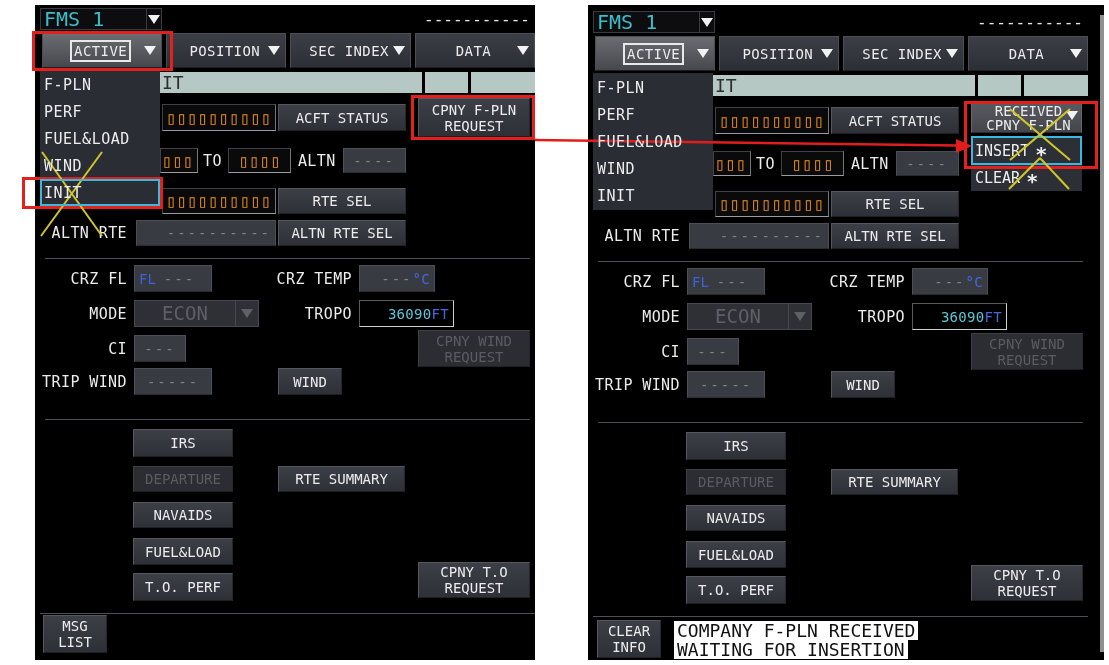 Image resolution: width=1109 pixels, height=665 pixels. I want to click on action-button: MSG LIST, so click(75, 634).